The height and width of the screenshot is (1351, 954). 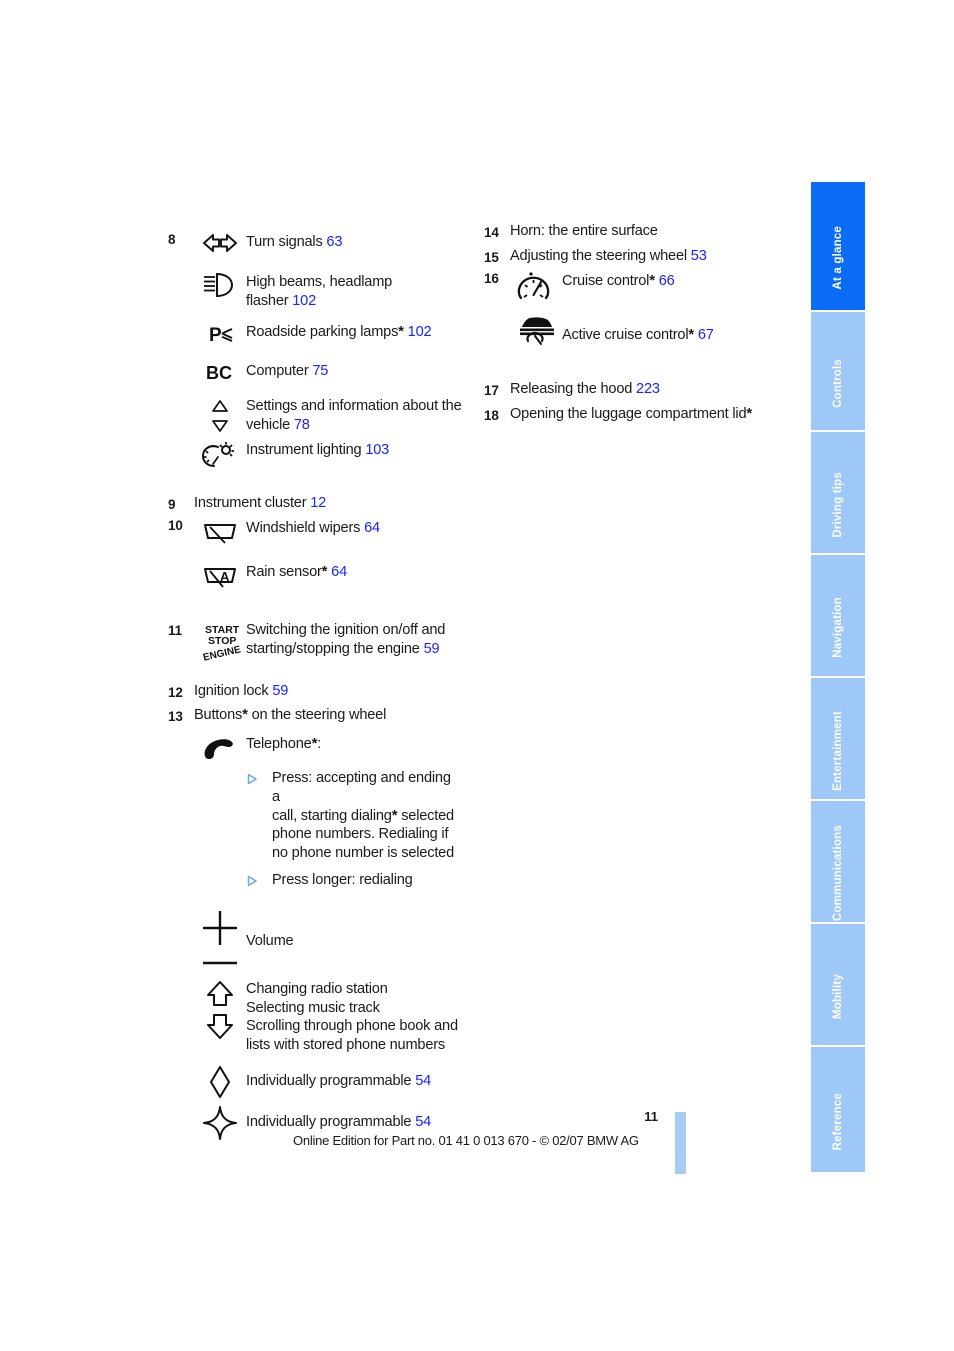 I want to click on entry-text: High beams, headlamp flasher 102, so click(x=362, y=291).